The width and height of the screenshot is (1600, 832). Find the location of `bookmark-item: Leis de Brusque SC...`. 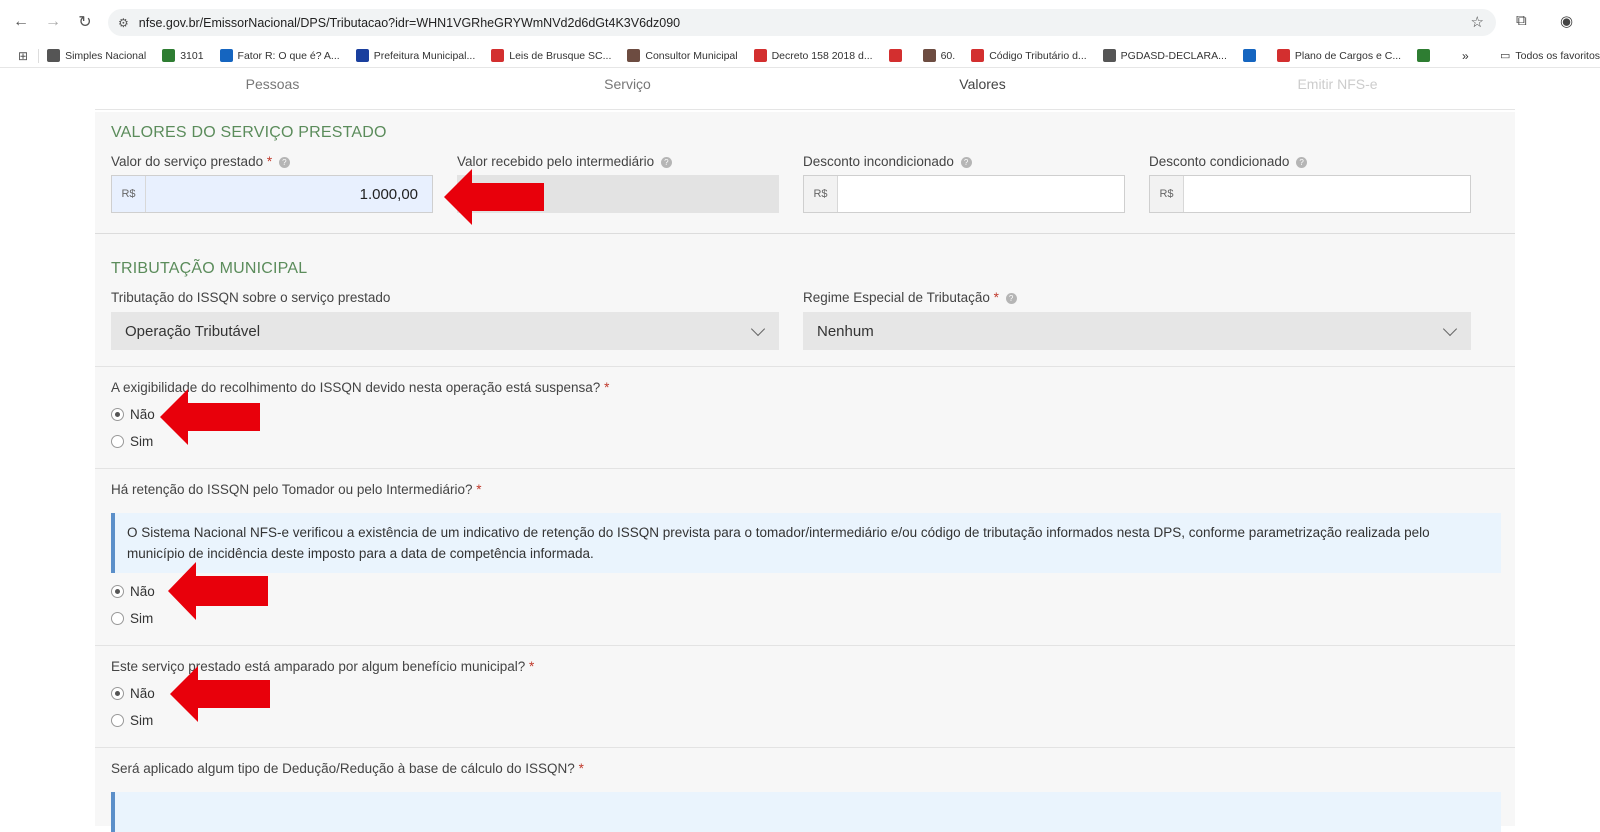

bookmark-item: Leis de Brusque SC... is located at coordinates (551, 55).